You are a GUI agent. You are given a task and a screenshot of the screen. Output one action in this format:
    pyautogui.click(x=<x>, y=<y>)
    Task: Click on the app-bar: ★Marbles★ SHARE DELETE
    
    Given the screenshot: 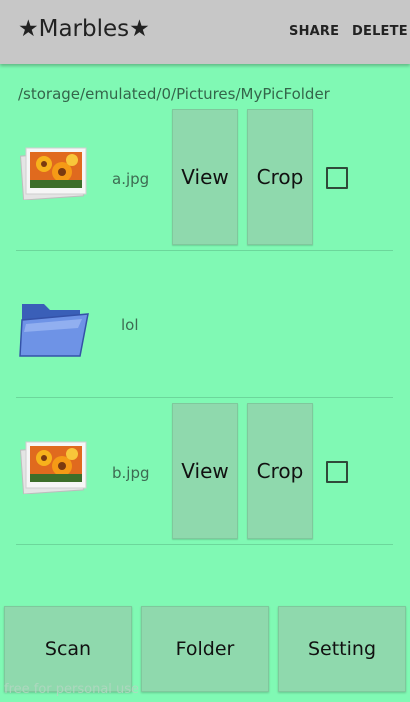 What is the action you would take?
    pyautogui.click(x=205, y=32)
    